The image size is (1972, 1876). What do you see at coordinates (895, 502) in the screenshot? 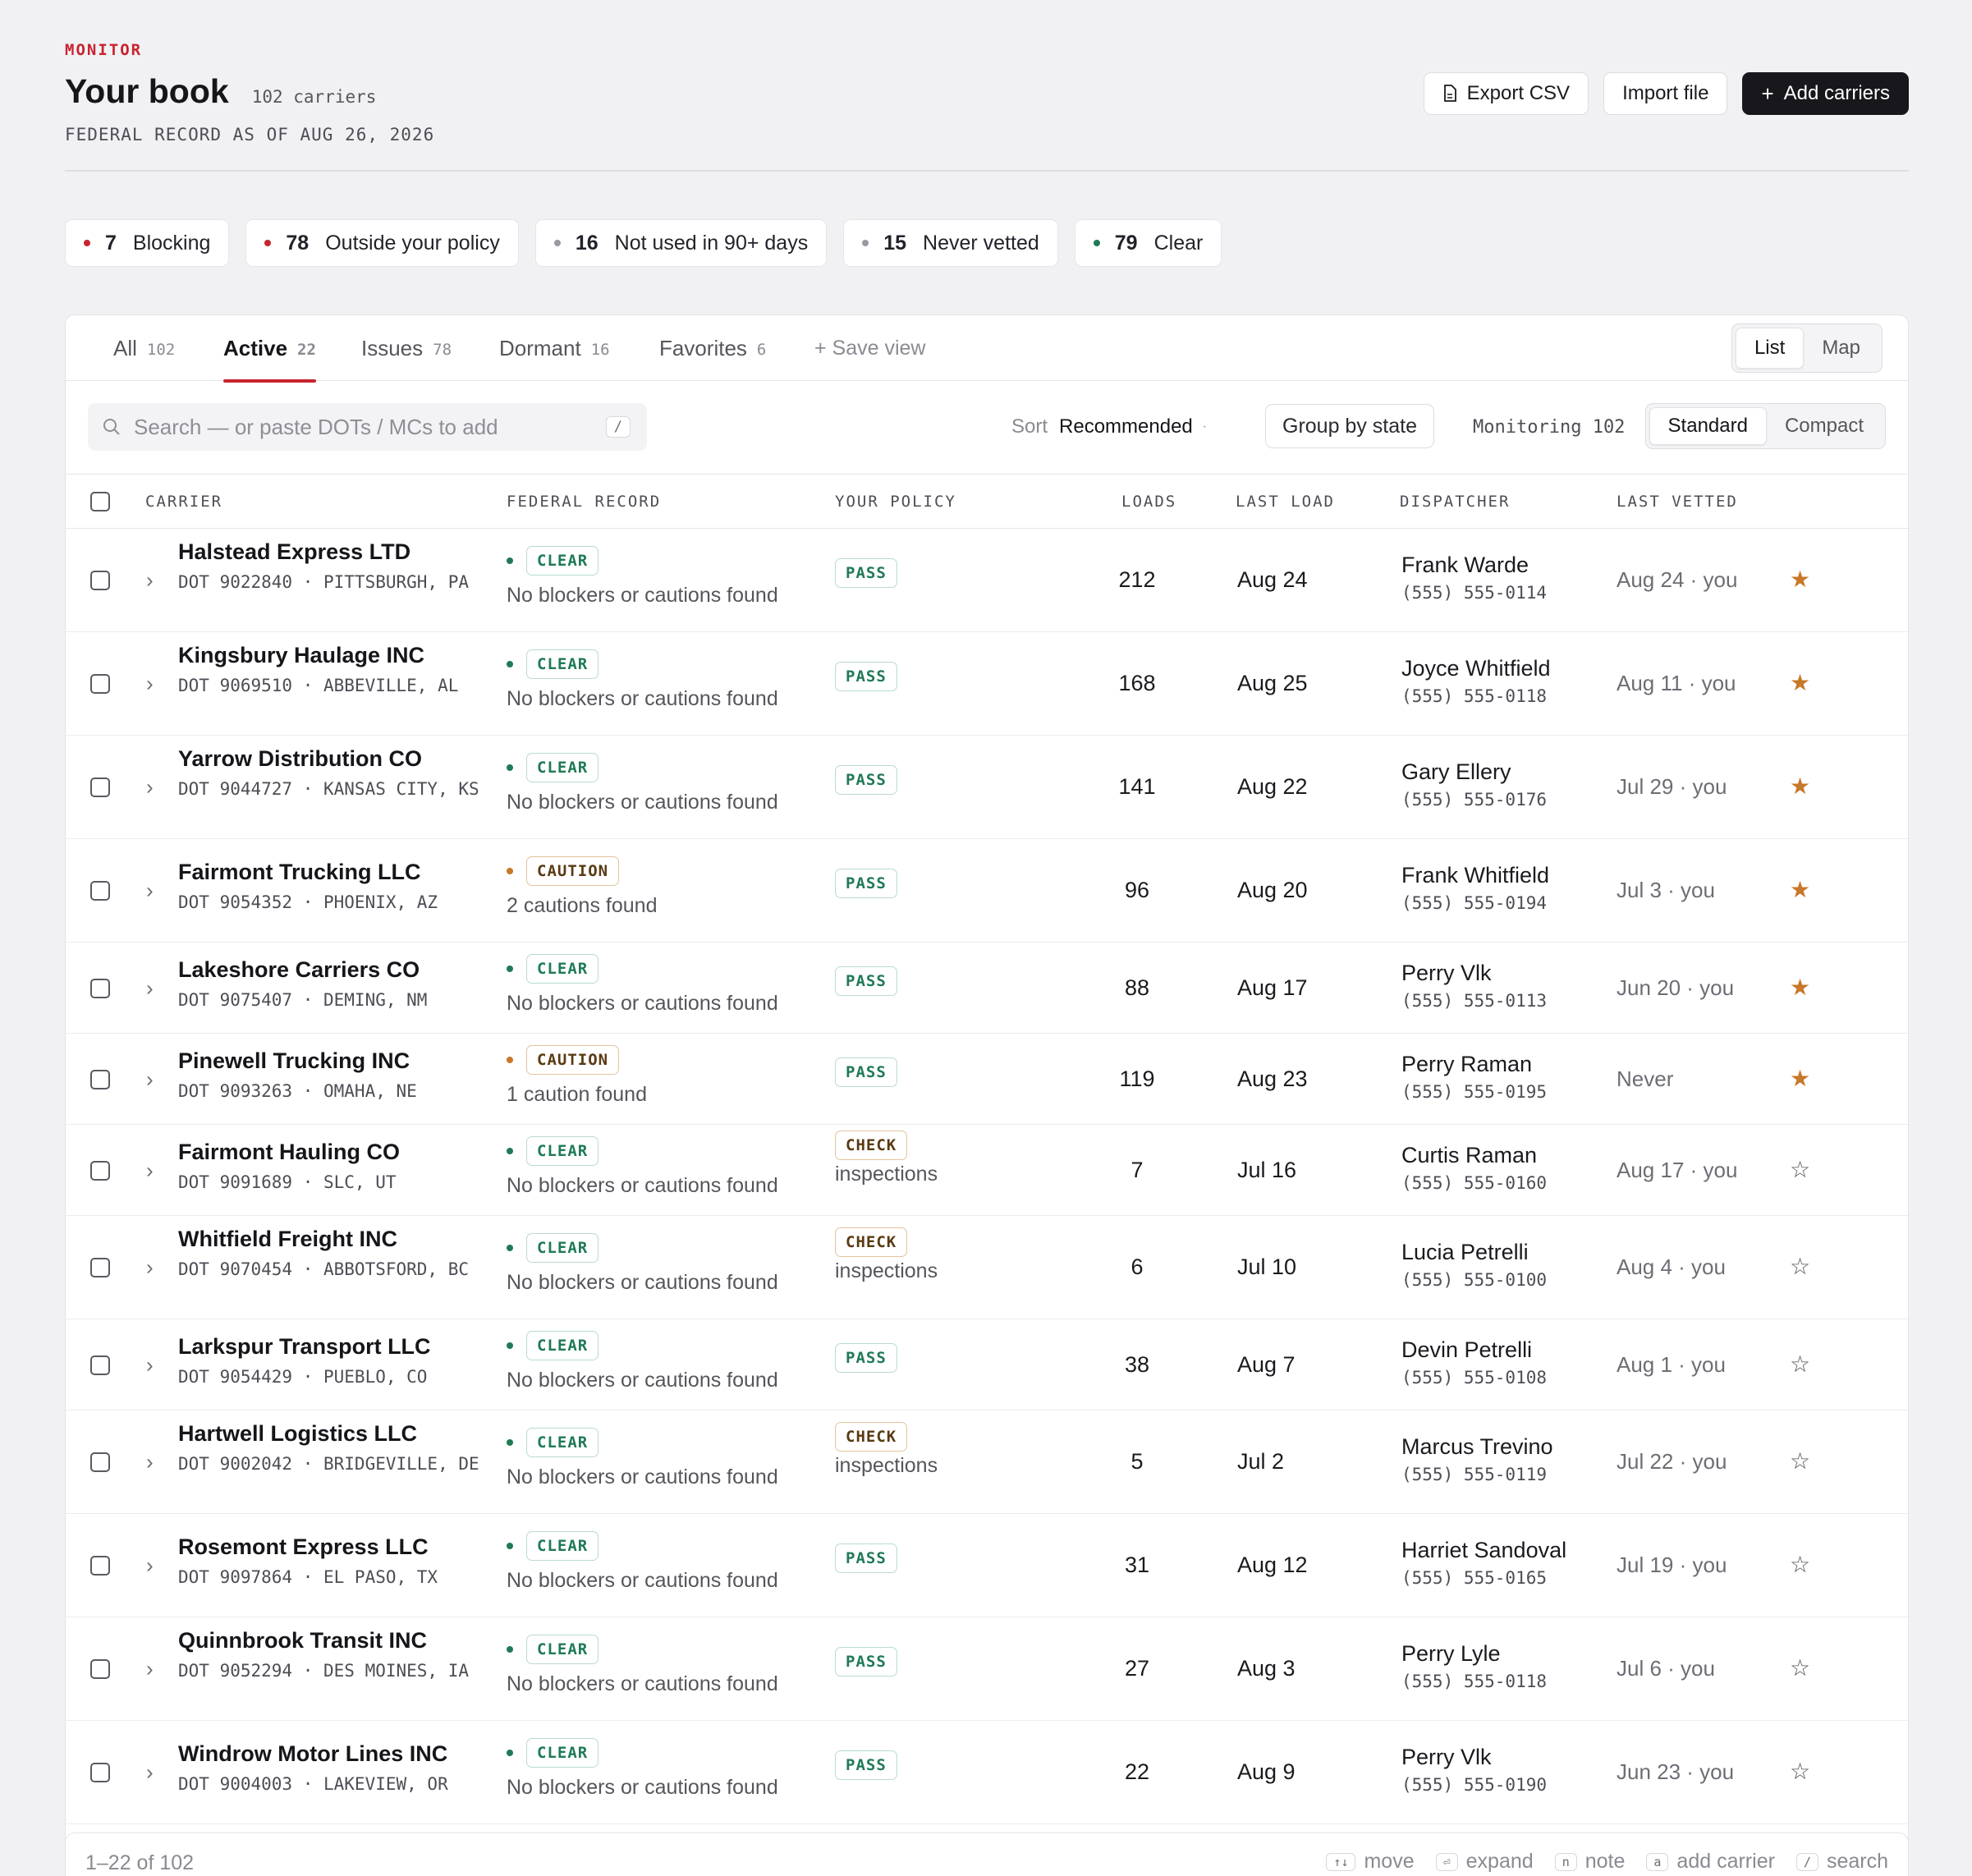
I see `col-your-policy: YOUR POLICY` at bounding box center [895, 502].